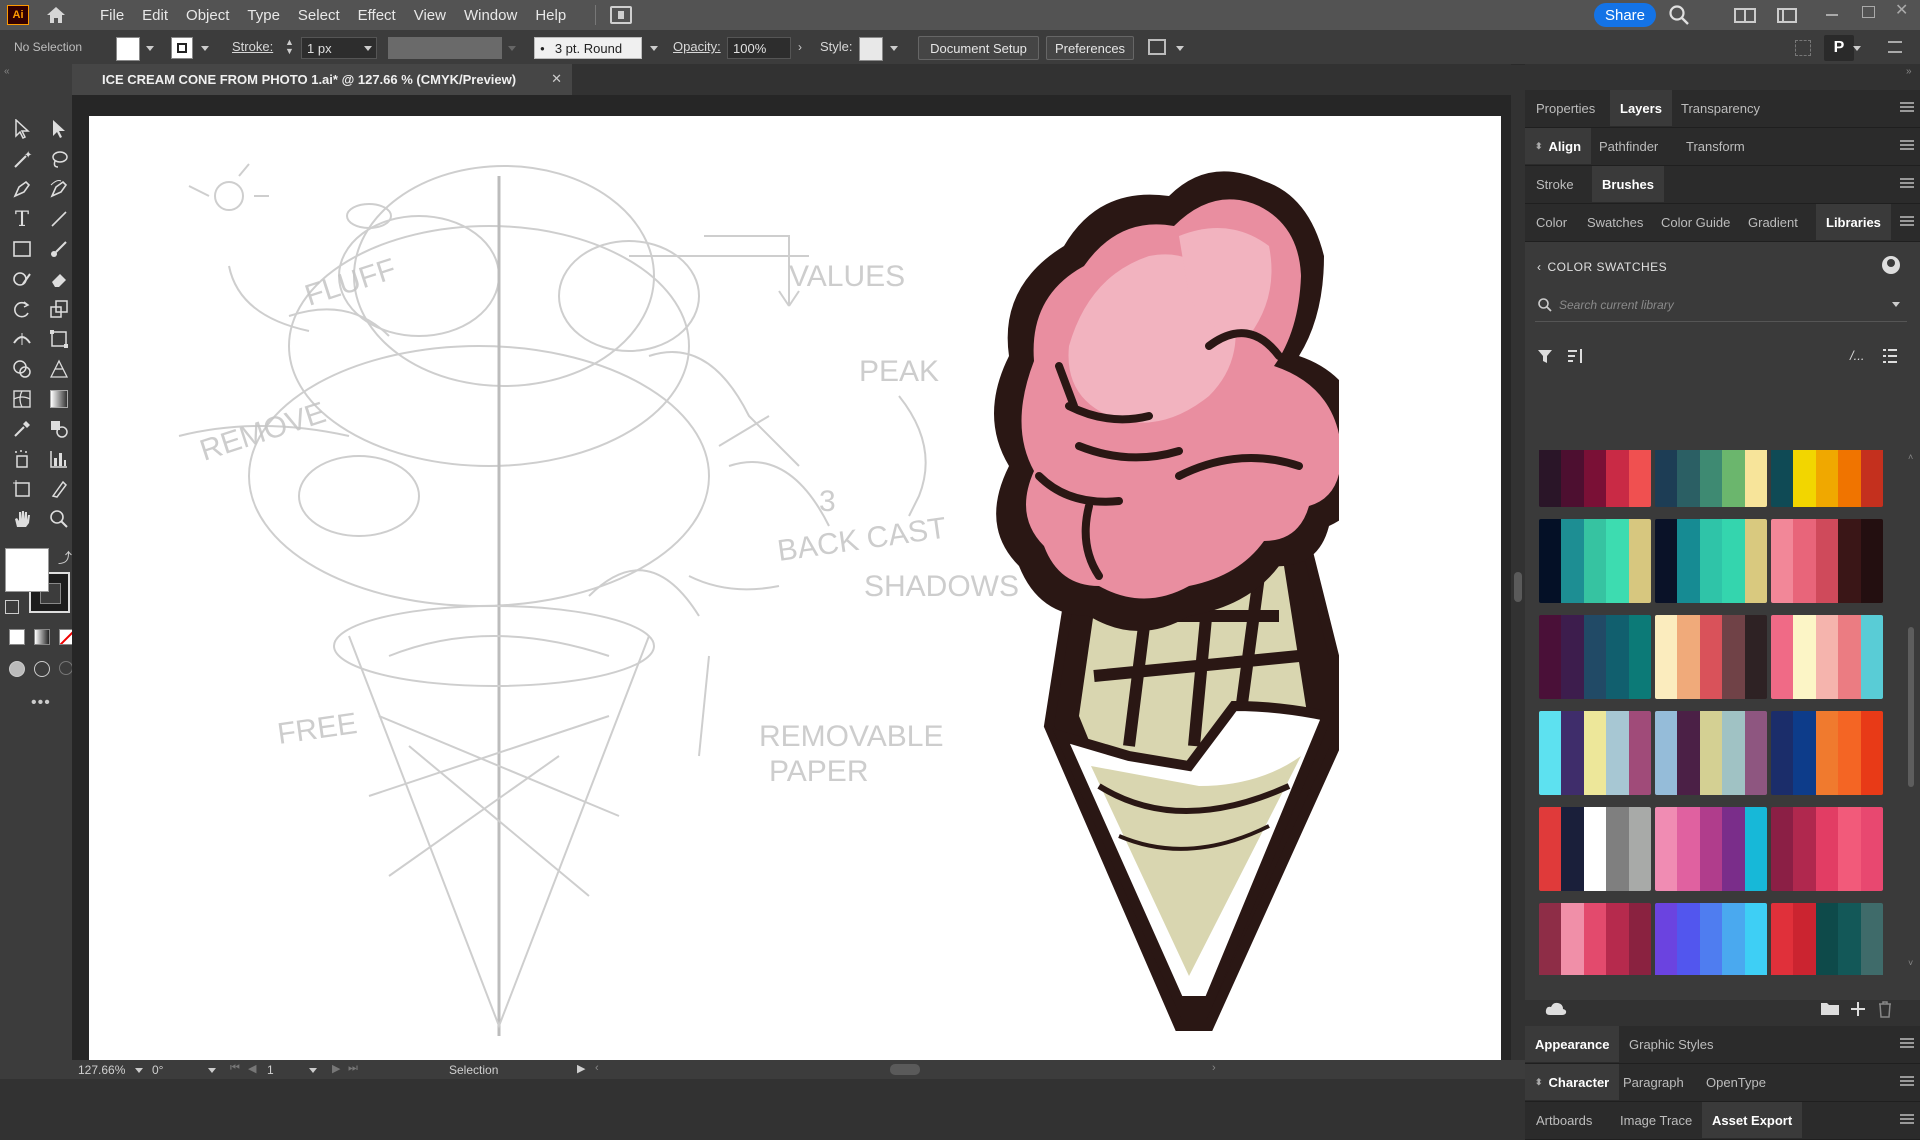 This screenshot has width=1920, height=1140. I want to click on eraser-tool-icon, so click(59, 279).